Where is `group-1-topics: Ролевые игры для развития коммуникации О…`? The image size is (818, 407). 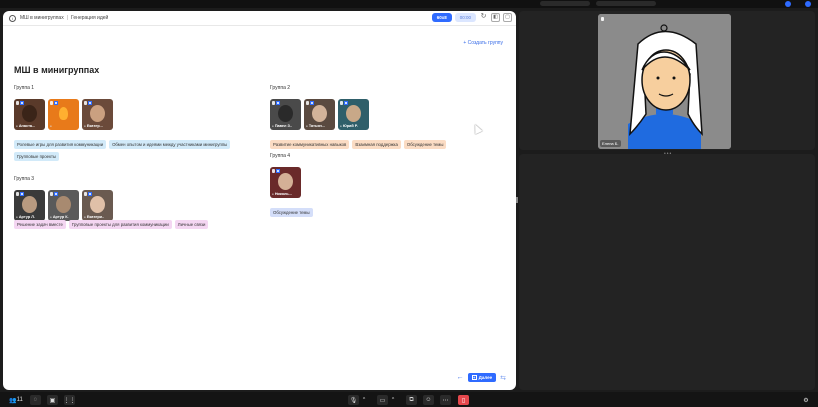
group-1-topics: Ролевые игры для развития коммуникации О… is located at coordinates (134, 150).